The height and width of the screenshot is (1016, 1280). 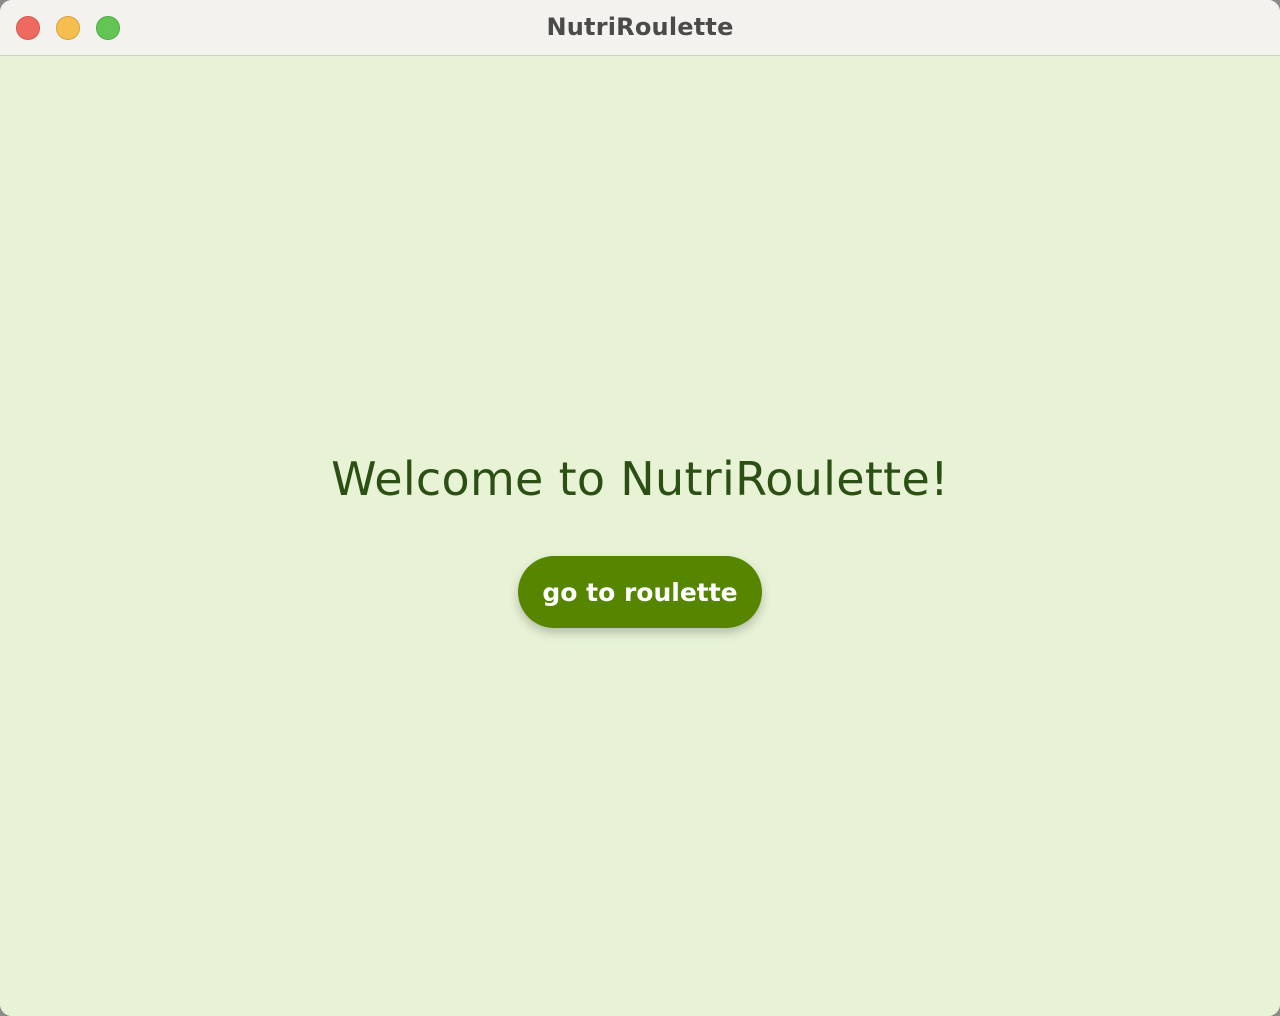 What do you see at coordinates (640, 479) in the screenshot?
I see `welcome-heading: Welcome to NutriRoulette!` at bounding box center [640, 479].